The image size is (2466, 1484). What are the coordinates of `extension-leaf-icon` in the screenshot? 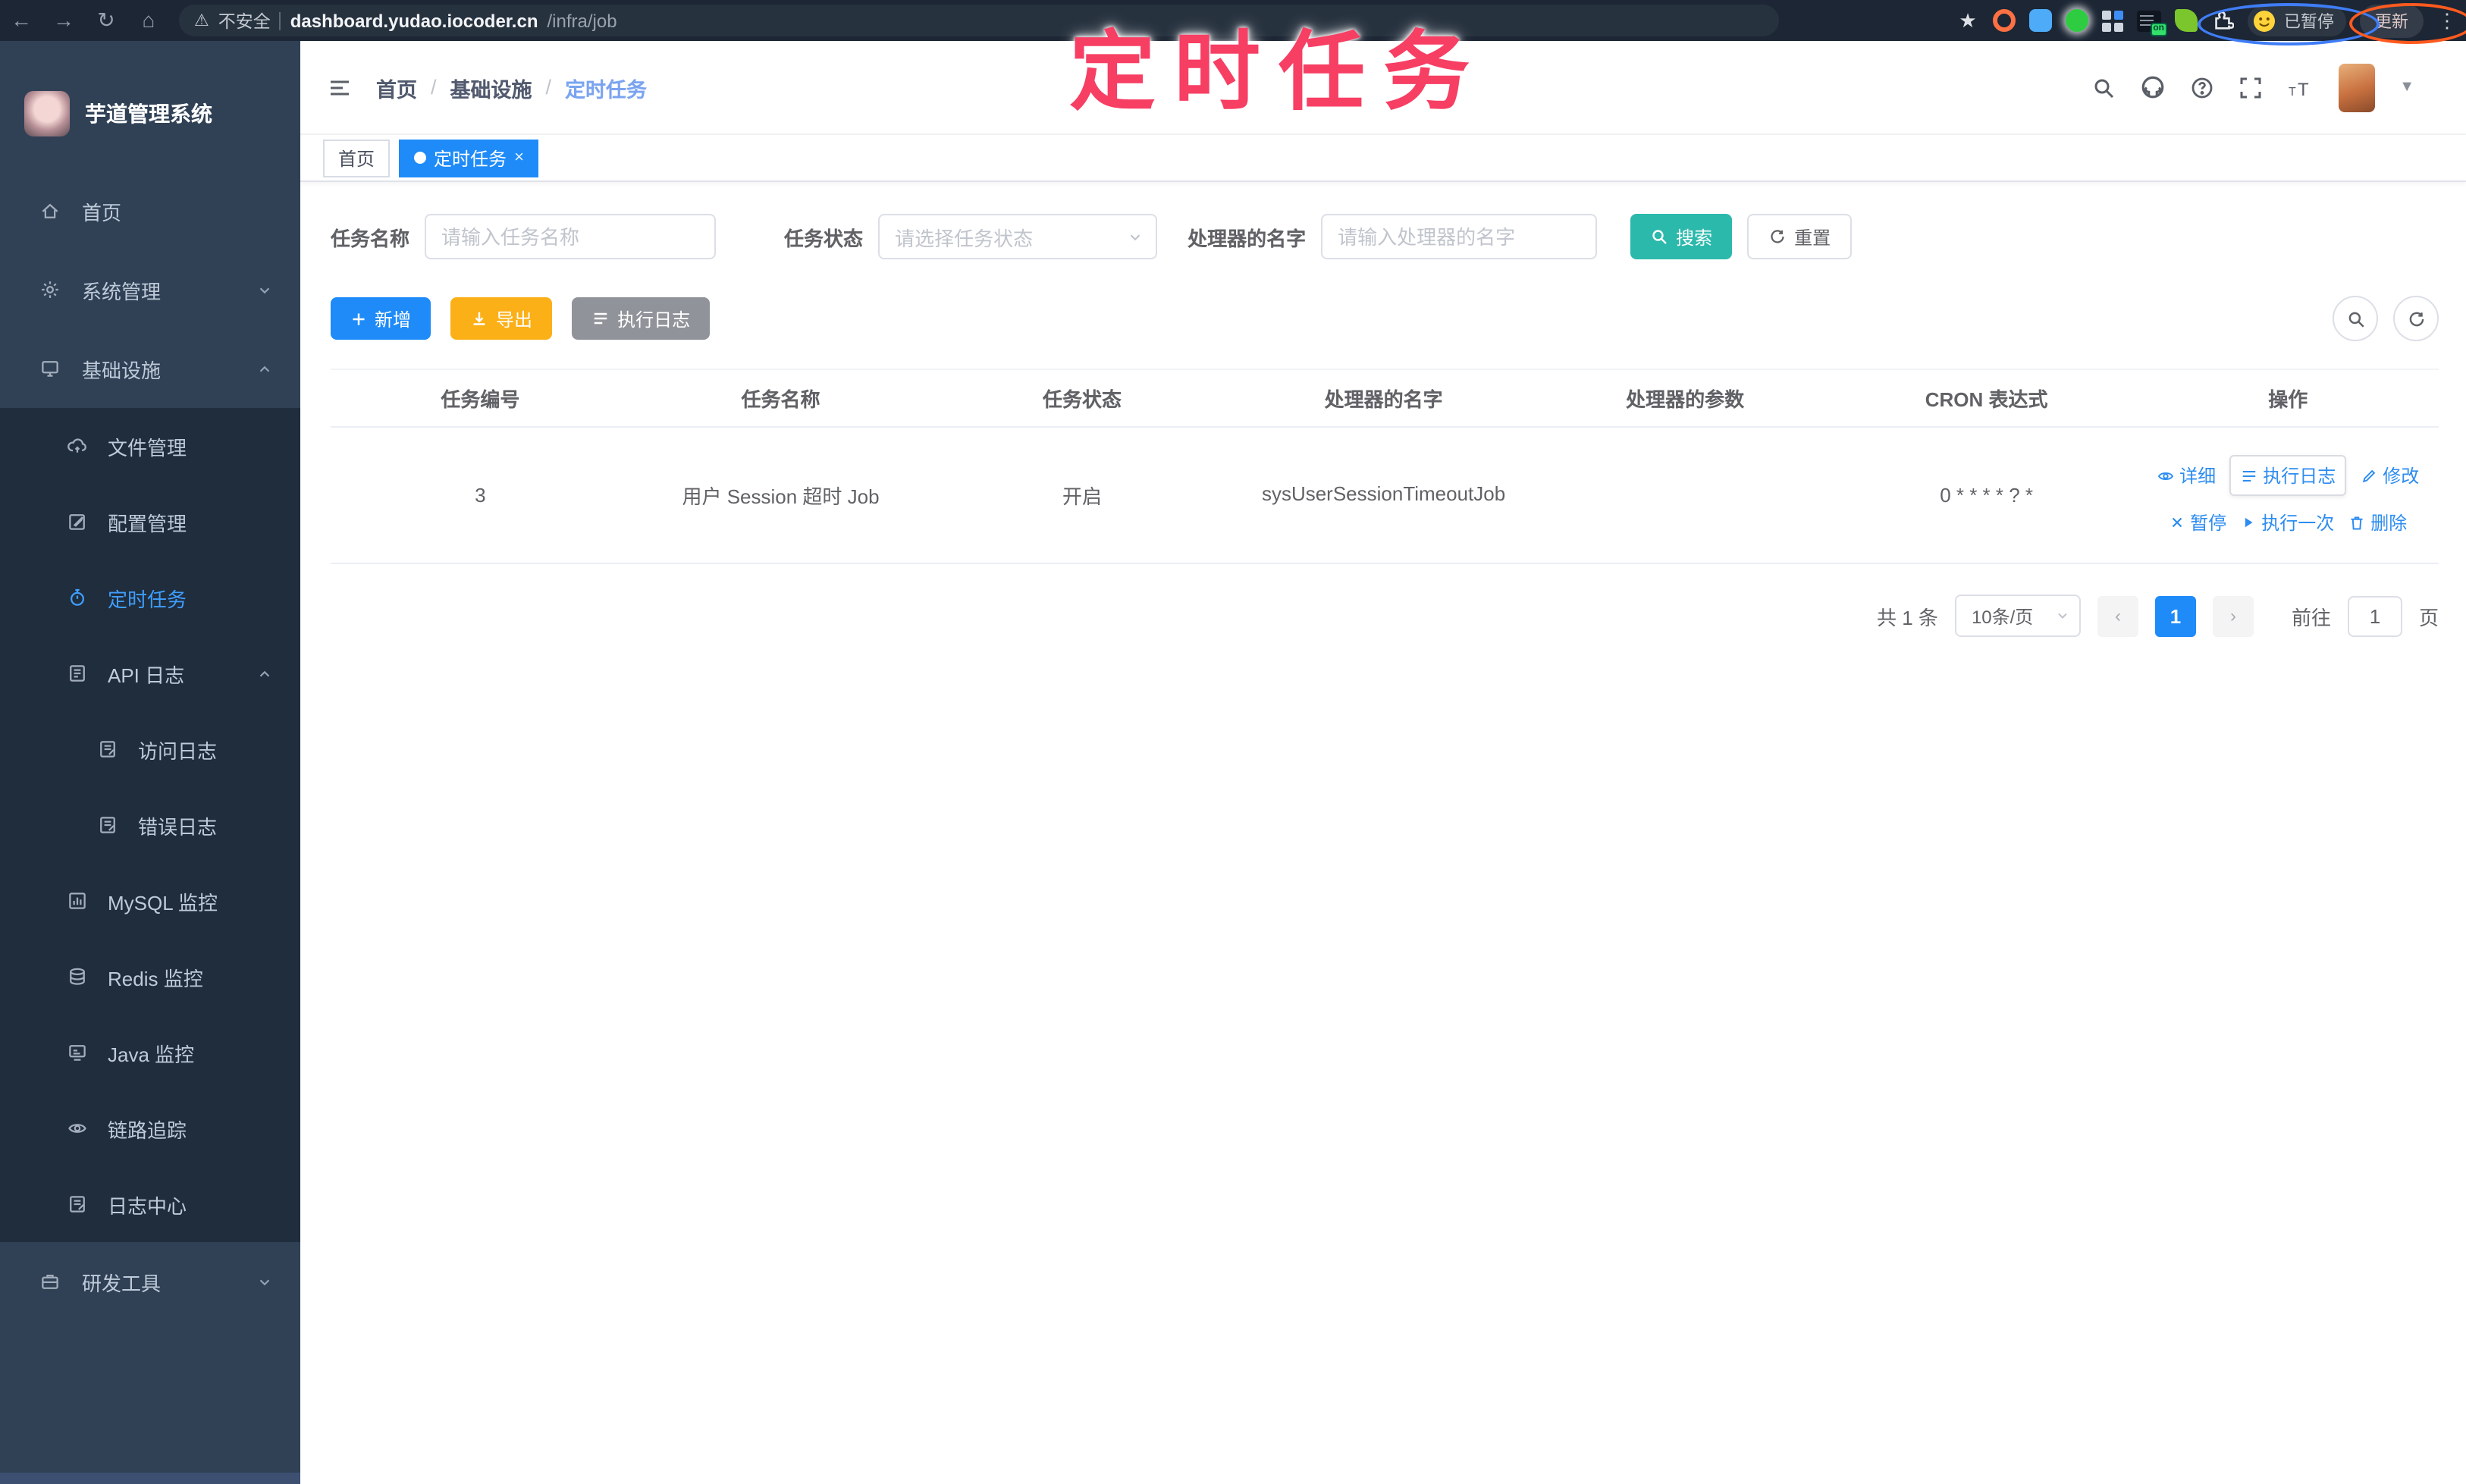 It's located at (2186, 20).